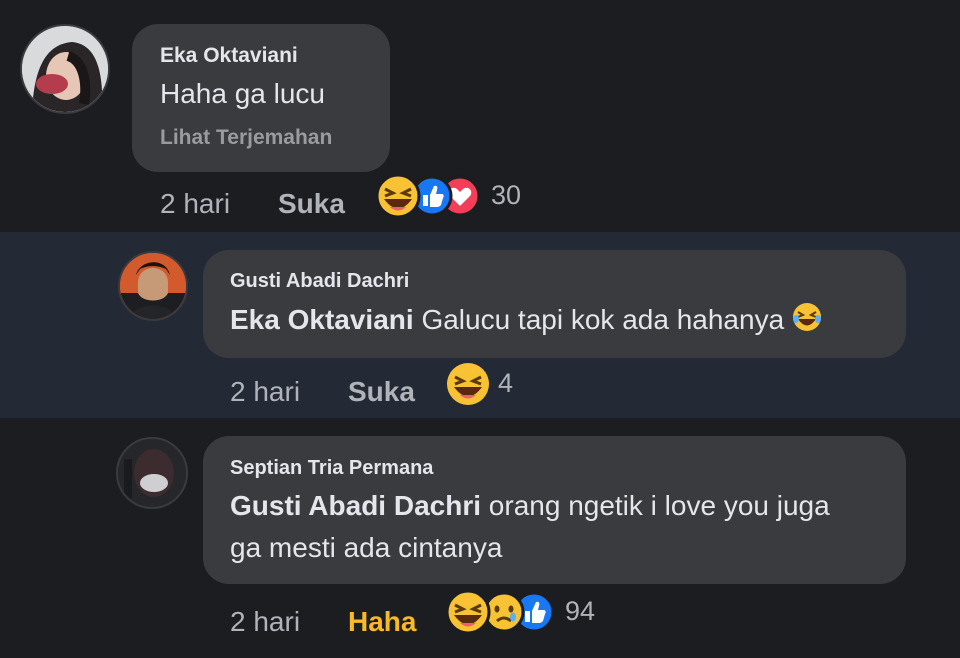  What do you see at coordinates (506, 195) in the screenshot?
I see `reaction-count: 30` at bounding box center [506, 195].